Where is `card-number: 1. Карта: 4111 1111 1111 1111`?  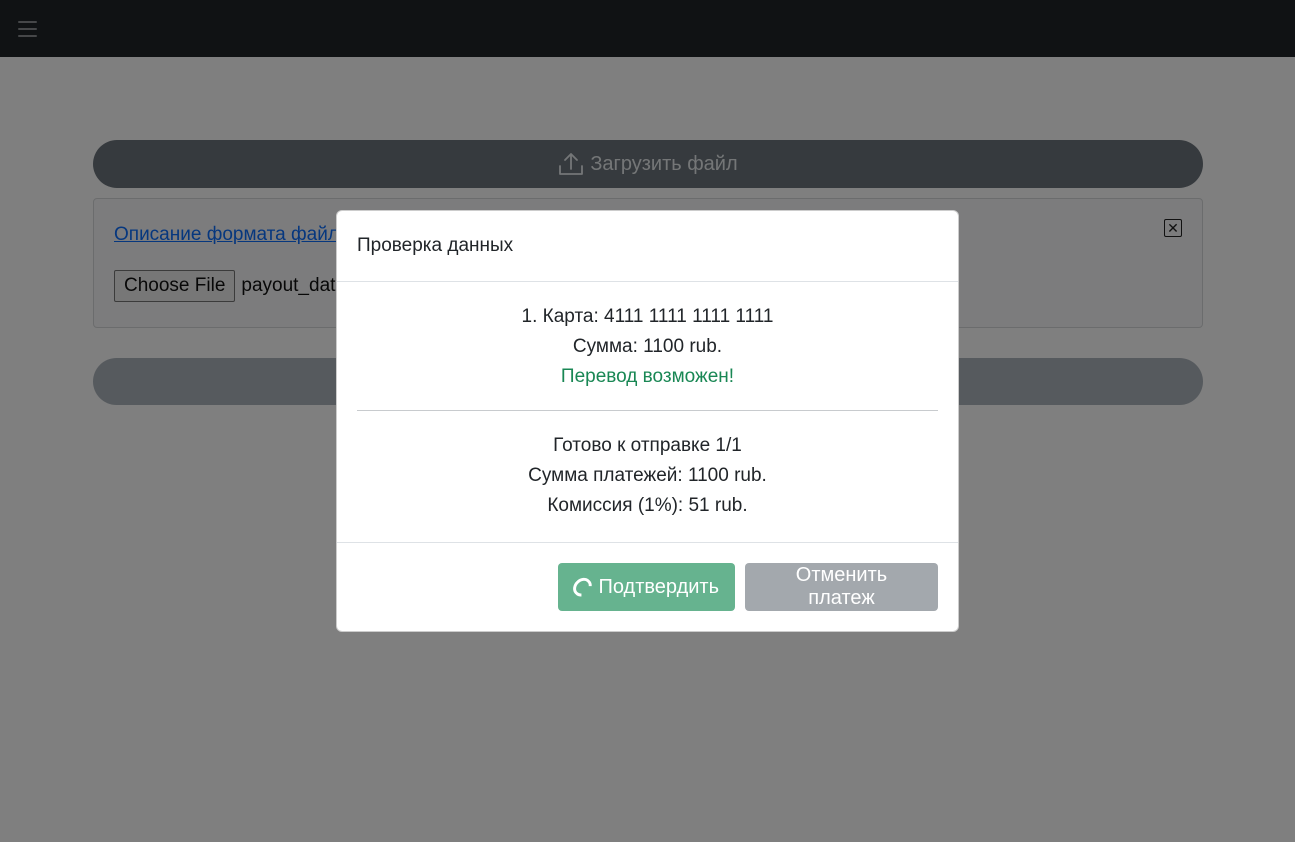 card-number: 1. Карта: 4111 1111 1111 1111 is located at coordinates (647, 316).